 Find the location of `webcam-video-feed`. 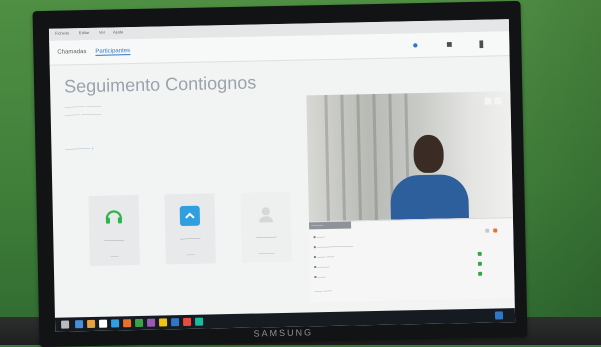

webcam-video-feed is located at coordinates (409, 156).